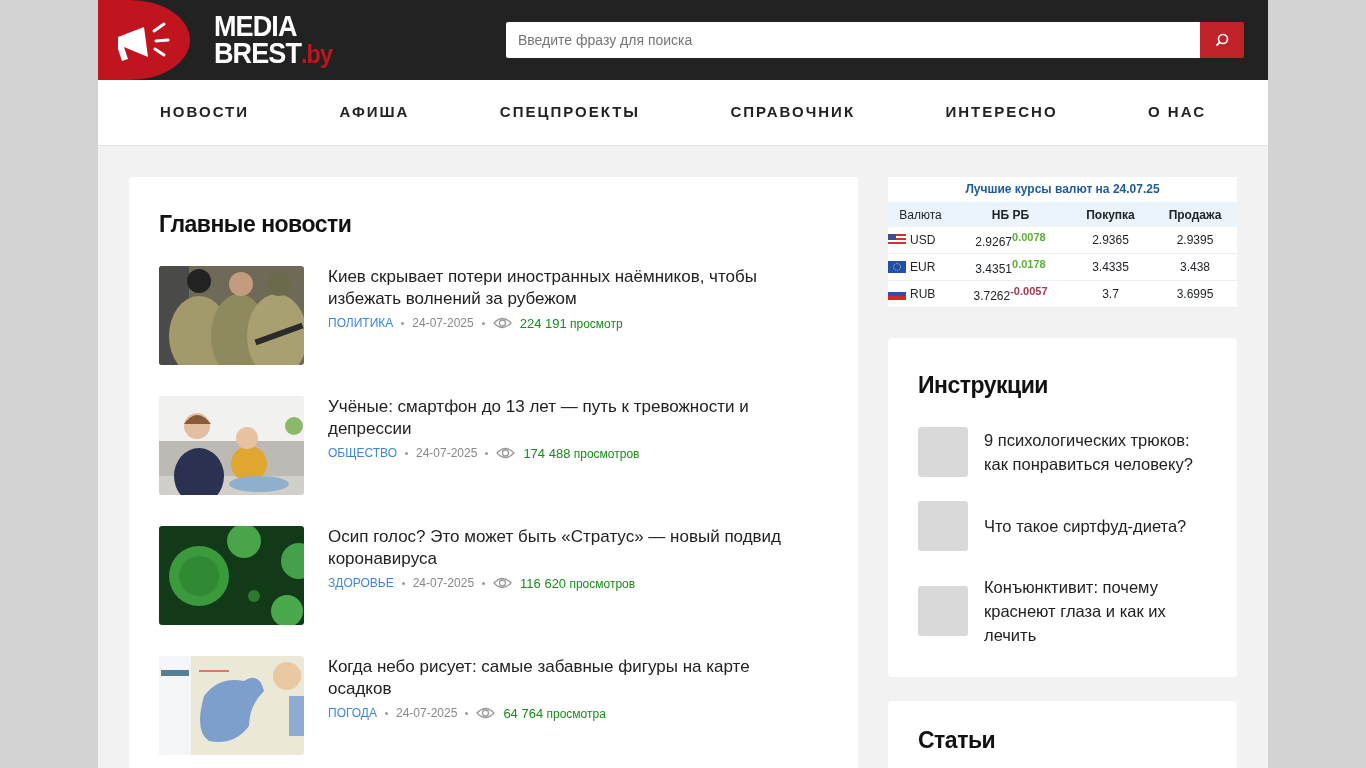  Describe the element at coordinates (578, 583) in the screenshot. I see `view-count: 116 620 просмотров` at that location.